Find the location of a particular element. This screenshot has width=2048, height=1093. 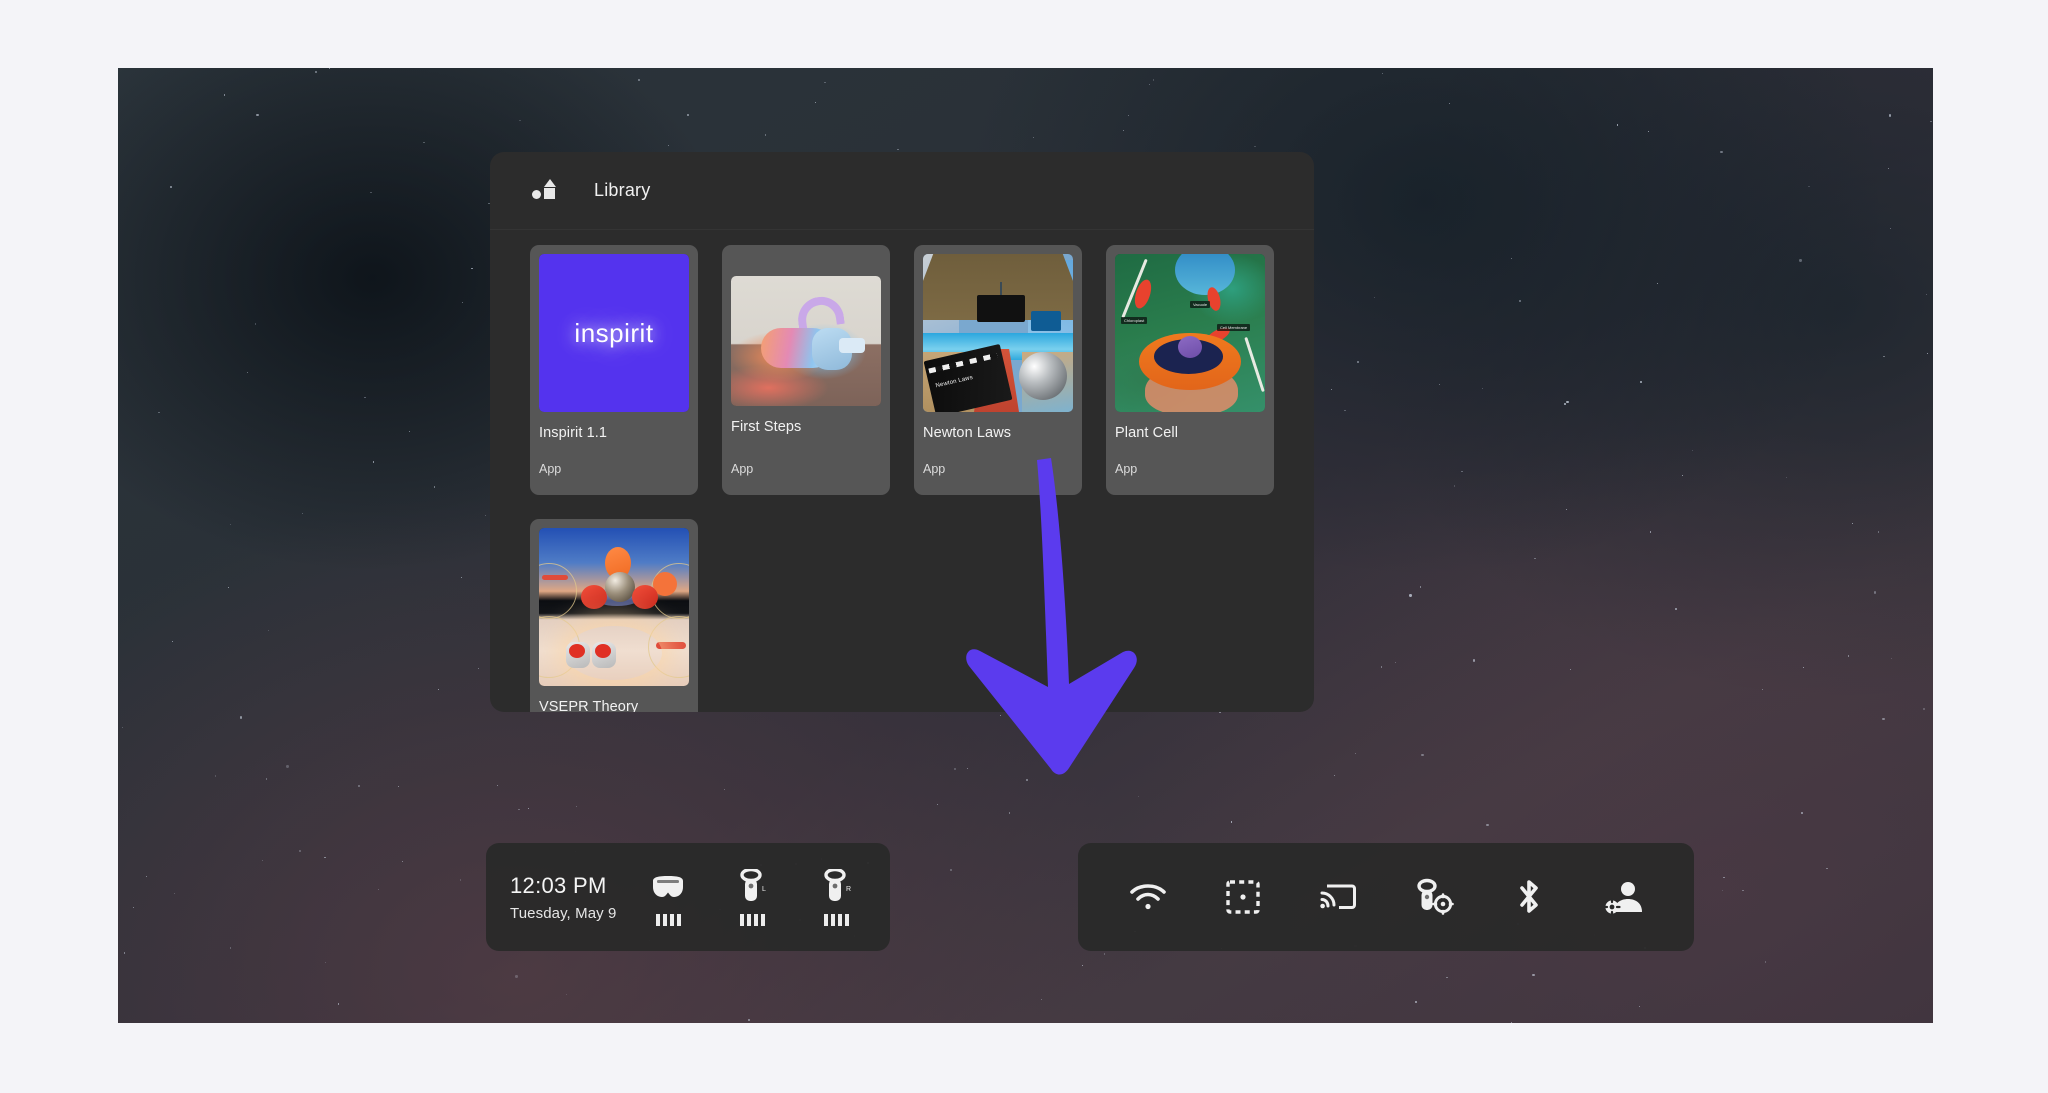

cast-icon is located at coordinates (1338, 896).